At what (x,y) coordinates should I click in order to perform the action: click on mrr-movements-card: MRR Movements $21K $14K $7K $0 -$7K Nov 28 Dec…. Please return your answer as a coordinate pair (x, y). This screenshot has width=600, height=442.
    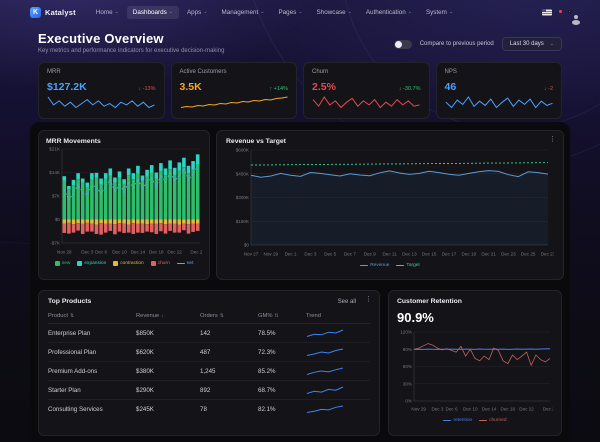
    Looking at the image, I should click on (124, 205).